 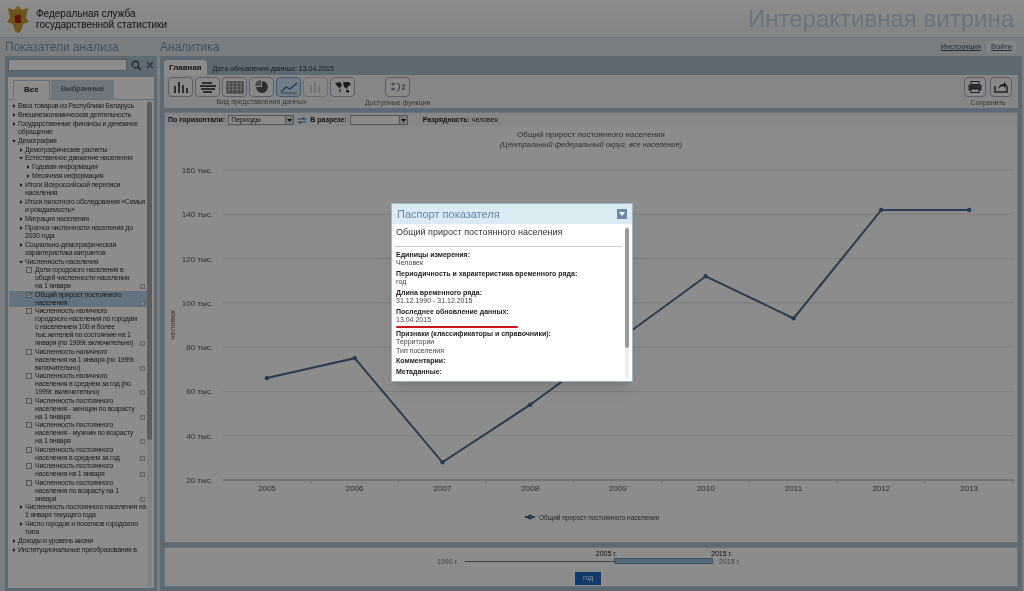 What do you see at coordinates (199, 480) in the screenshot?
I see `y-axis-label: 20 тыс.` at bounding box center [199, 480].